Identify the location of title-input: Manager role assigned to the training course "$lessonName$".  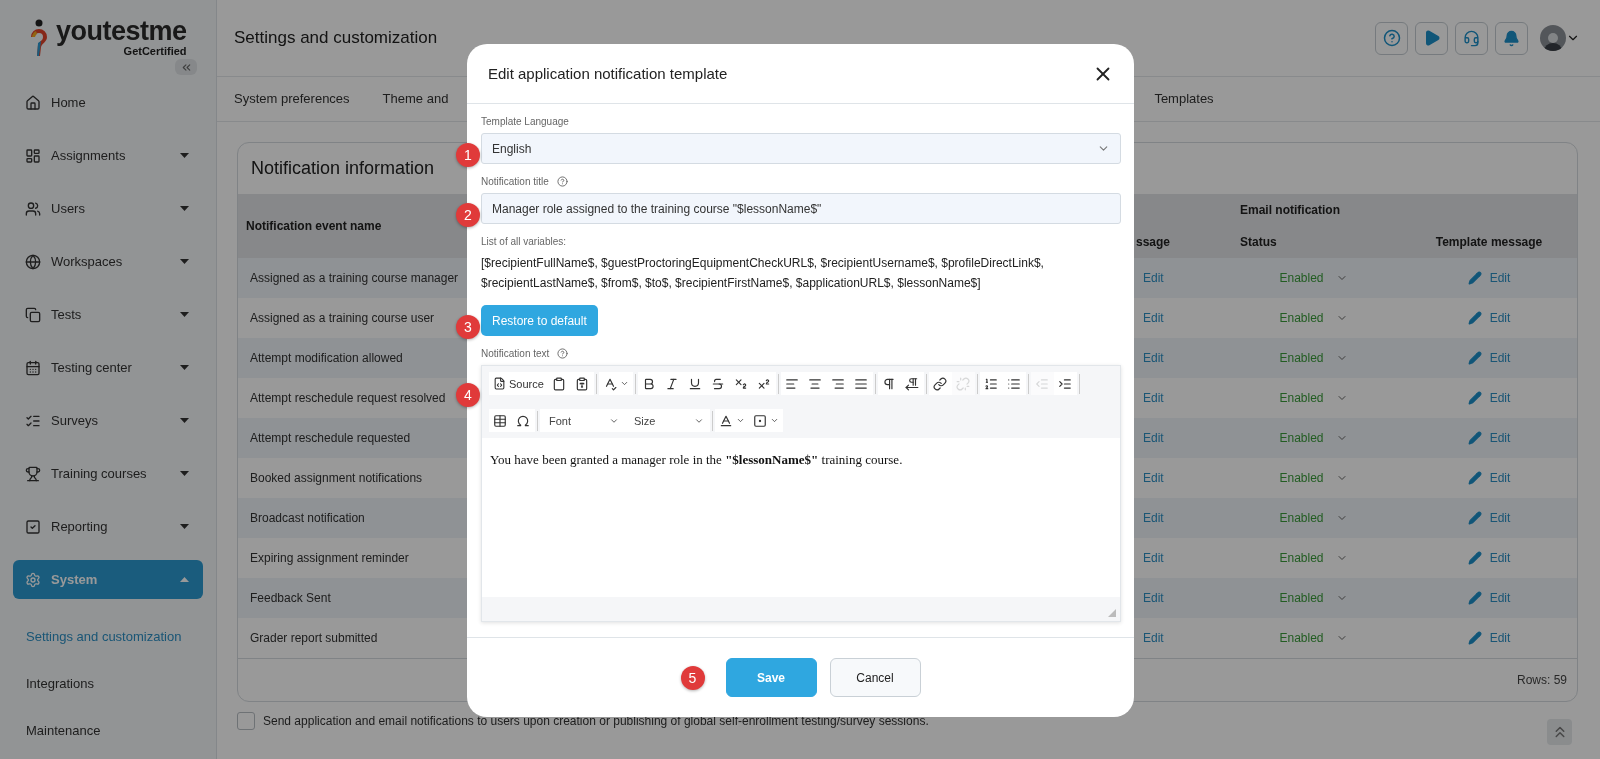
(801, 208).